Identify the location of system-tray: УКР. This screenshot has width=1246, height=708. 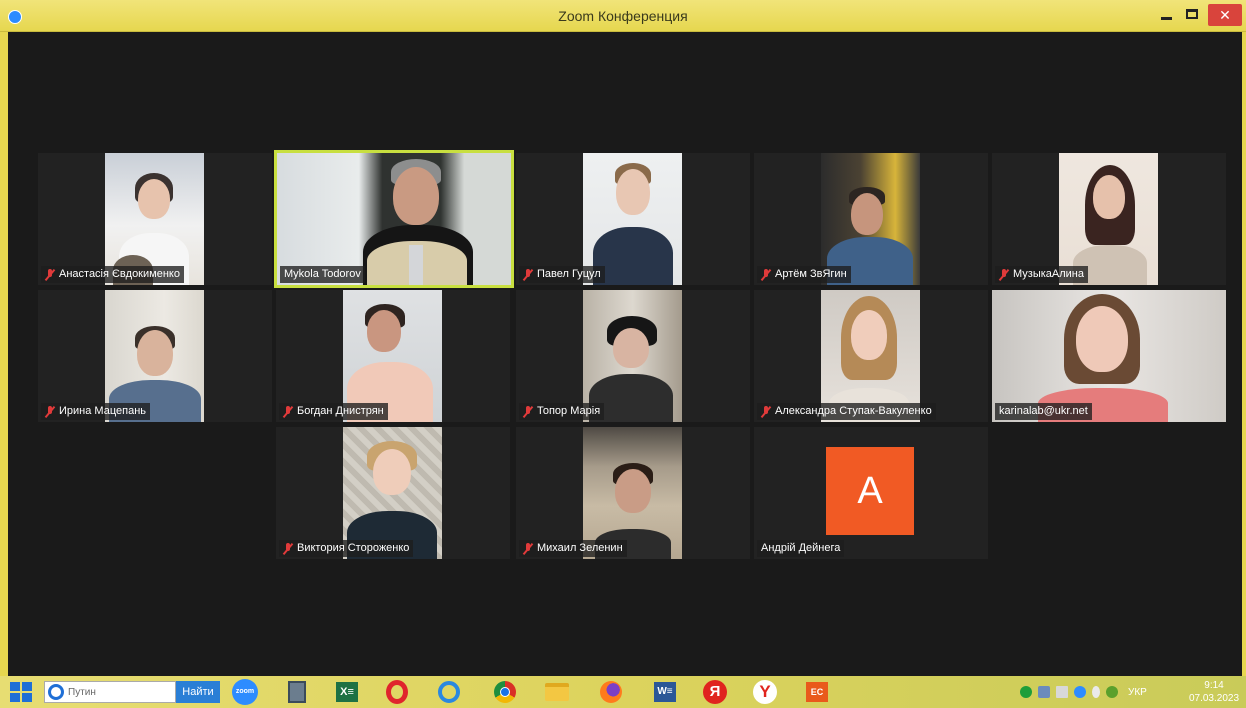
(1083, 692).